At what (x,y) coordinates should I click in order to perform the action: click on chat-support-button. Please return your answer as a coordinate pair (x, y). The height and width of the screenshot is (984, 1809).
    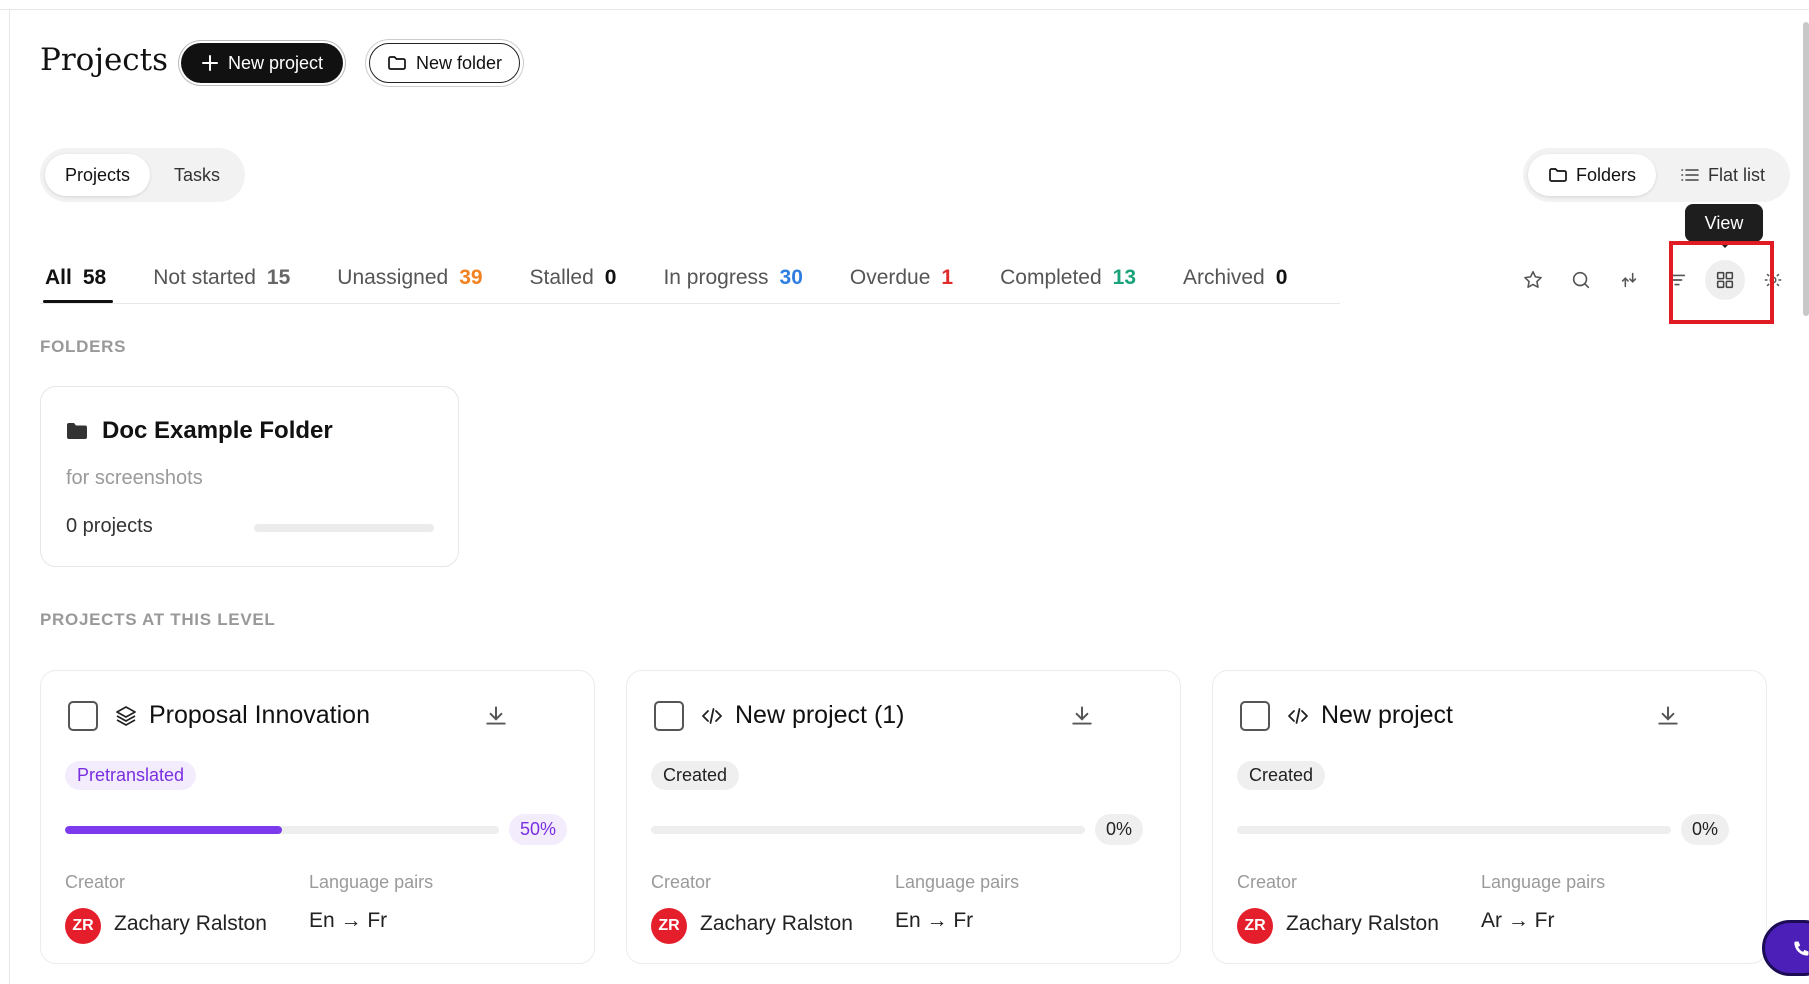
    Looking at the image, I should click on (1785, 948).